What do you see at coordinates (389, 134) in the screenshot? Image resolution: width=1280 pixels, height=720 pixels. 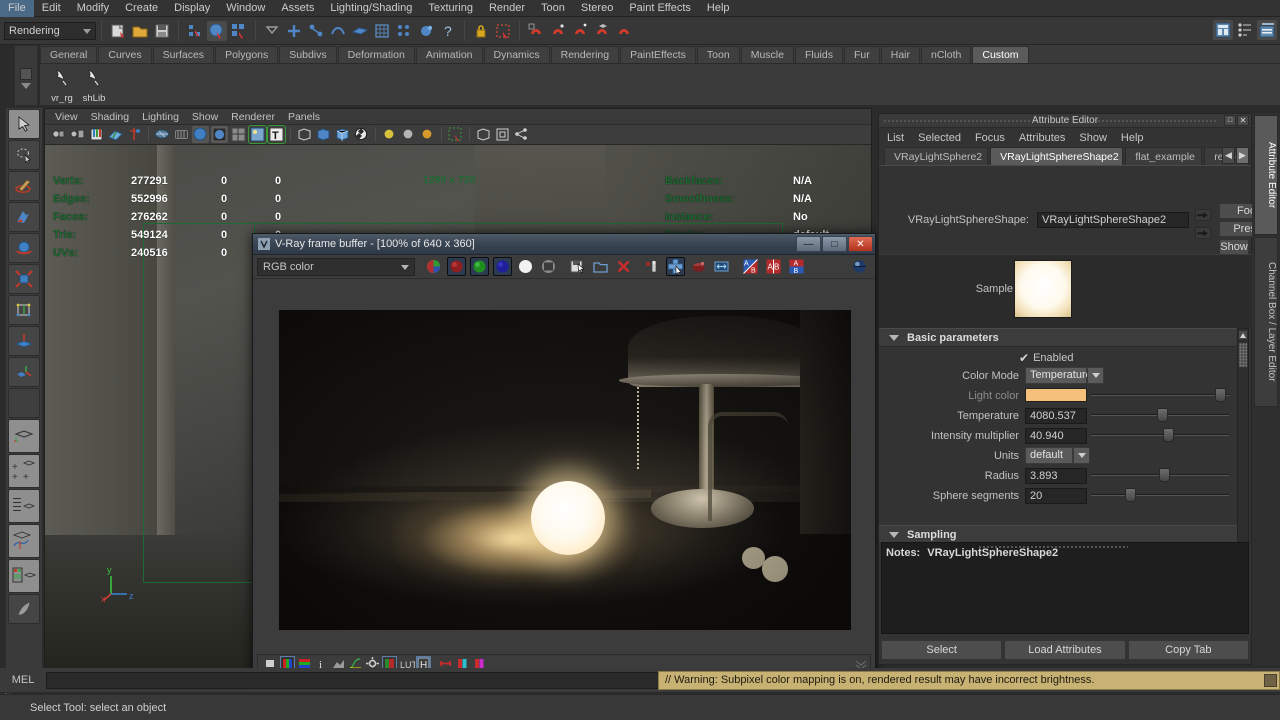 I see `lights-yellow-icon` at bounding box center [389, 134].